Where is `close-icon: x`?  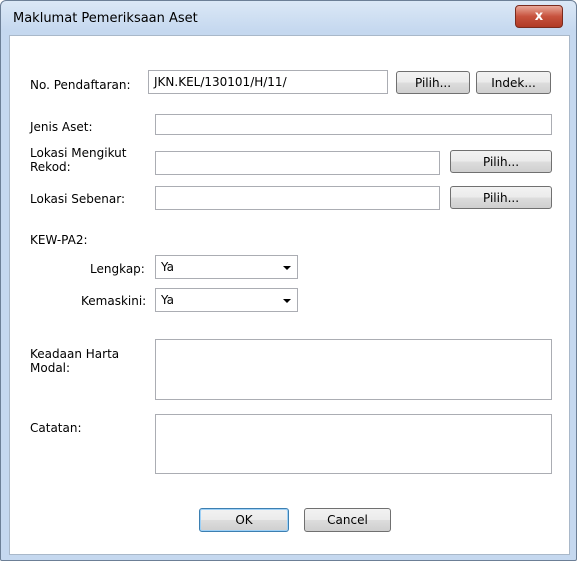
close-icon: x is located at coordinates (539, 16).